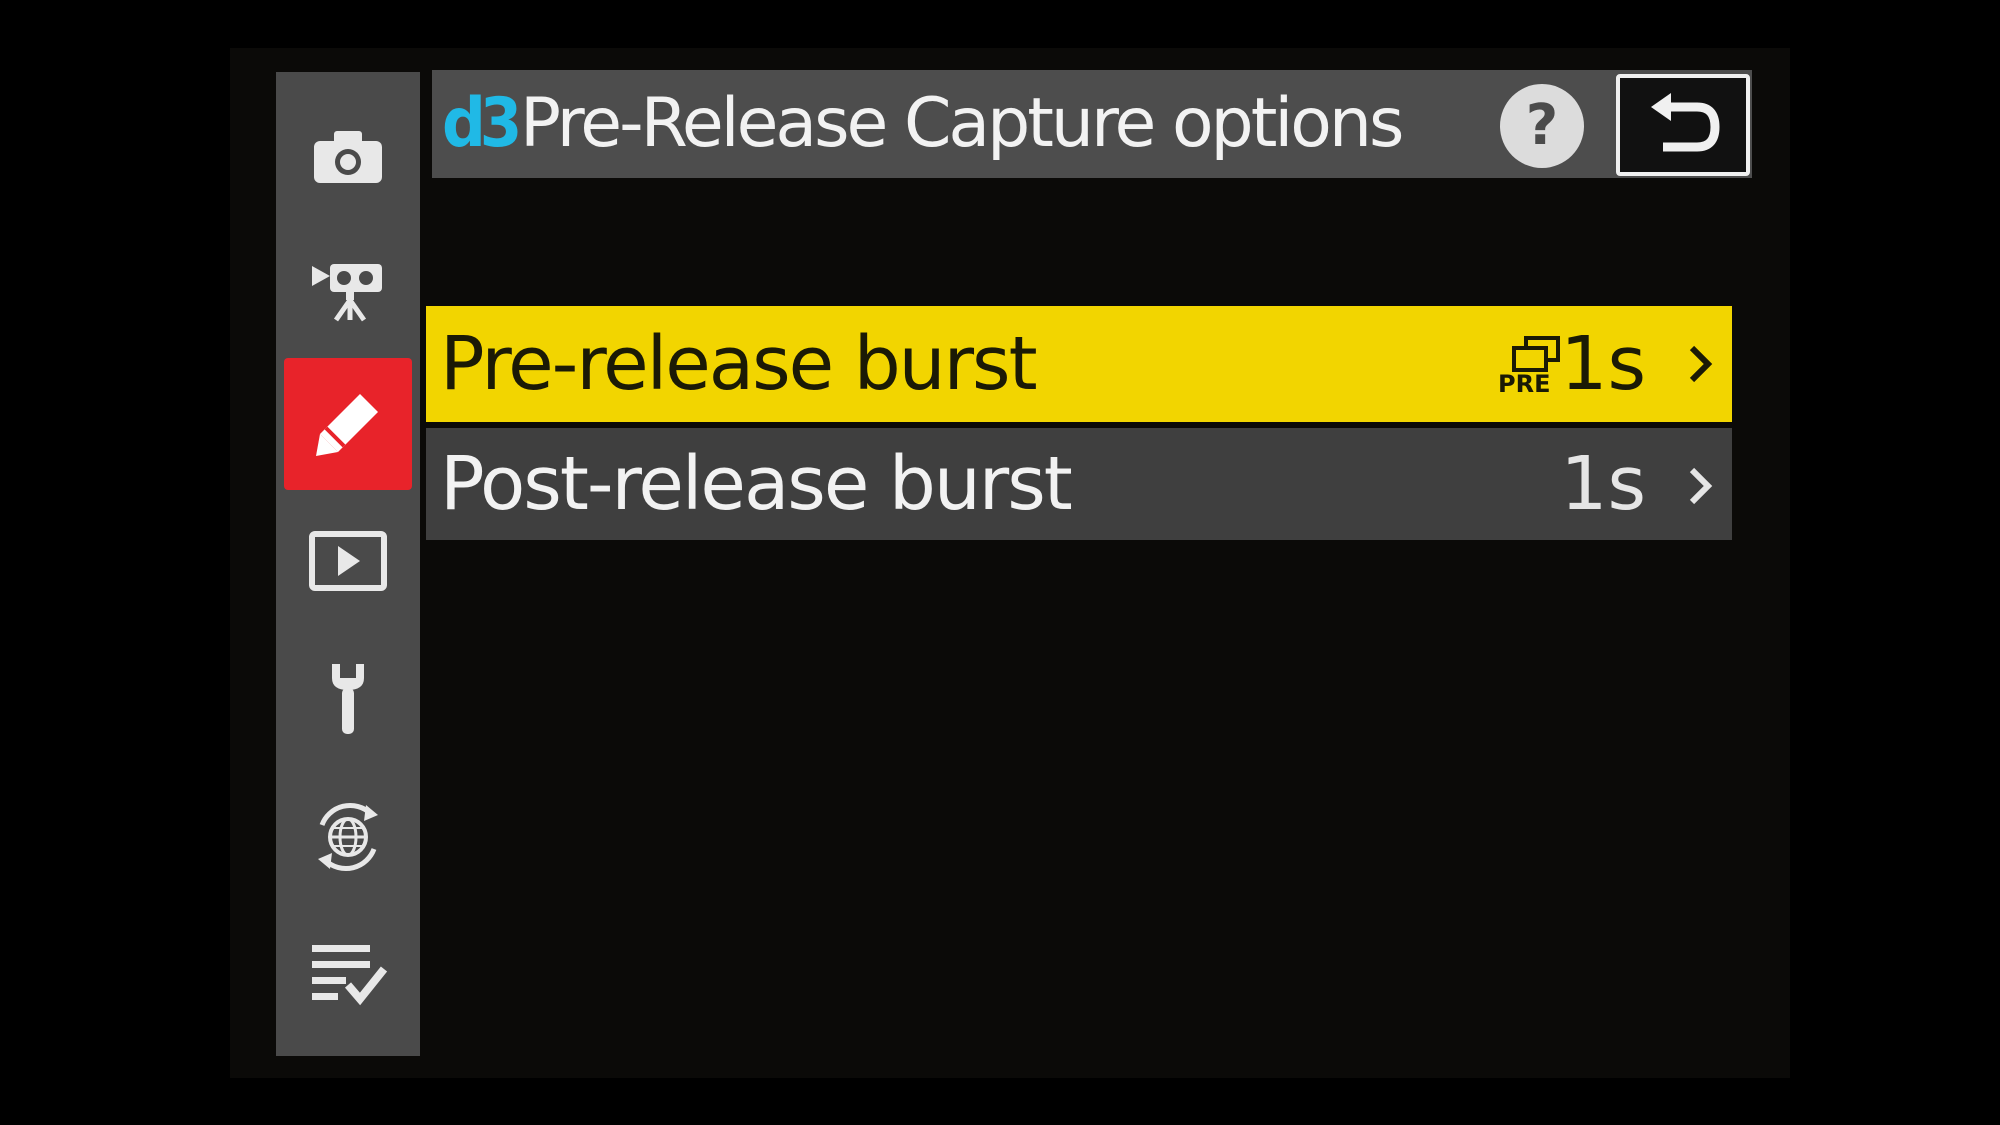 The height and width of the screenshot is (1125, 2000). I want to click on sidebar-item-playback, so click(348, 561).